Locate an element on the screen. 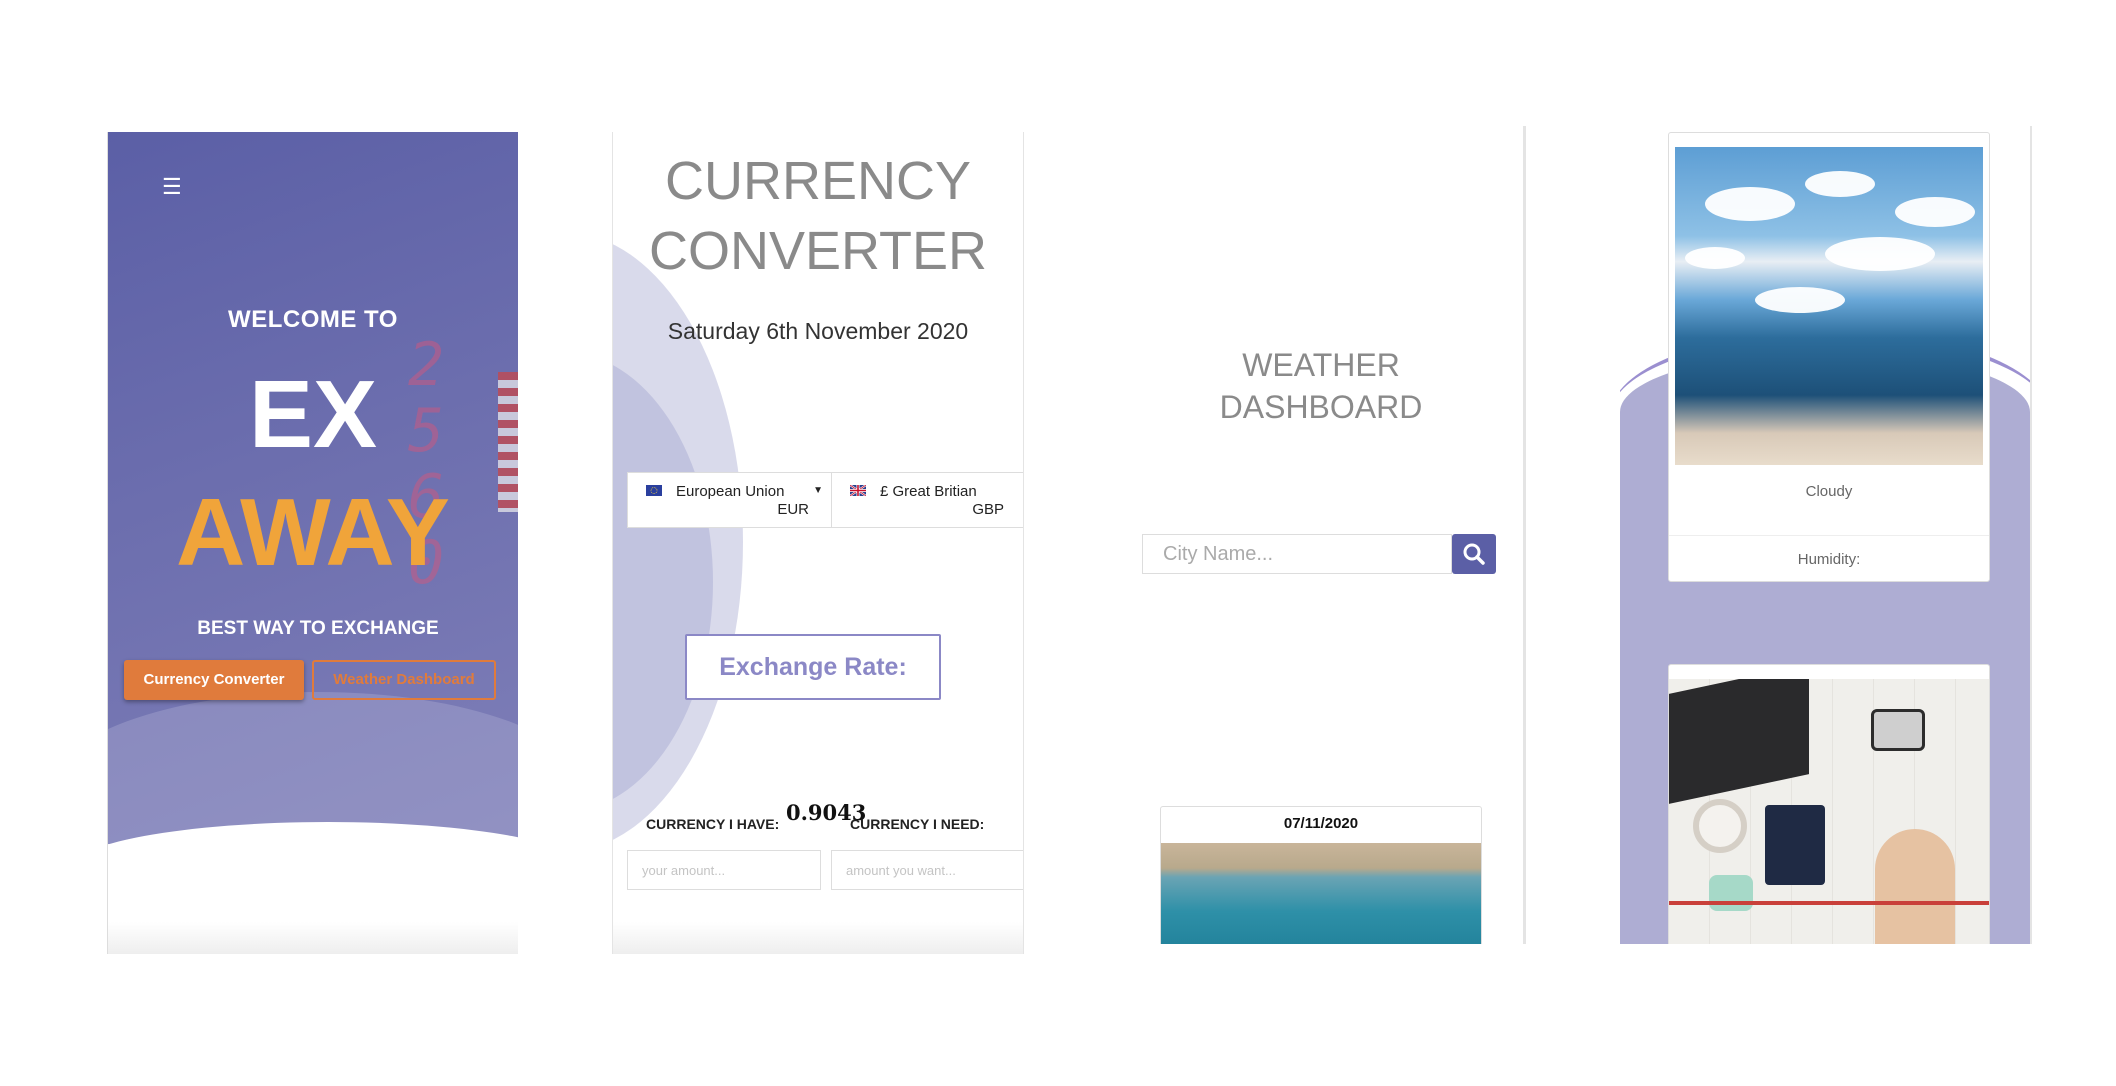 The width and height of the screenshot is (2116, 1086). brand-ex: EX is located at coordinates (313, 414).